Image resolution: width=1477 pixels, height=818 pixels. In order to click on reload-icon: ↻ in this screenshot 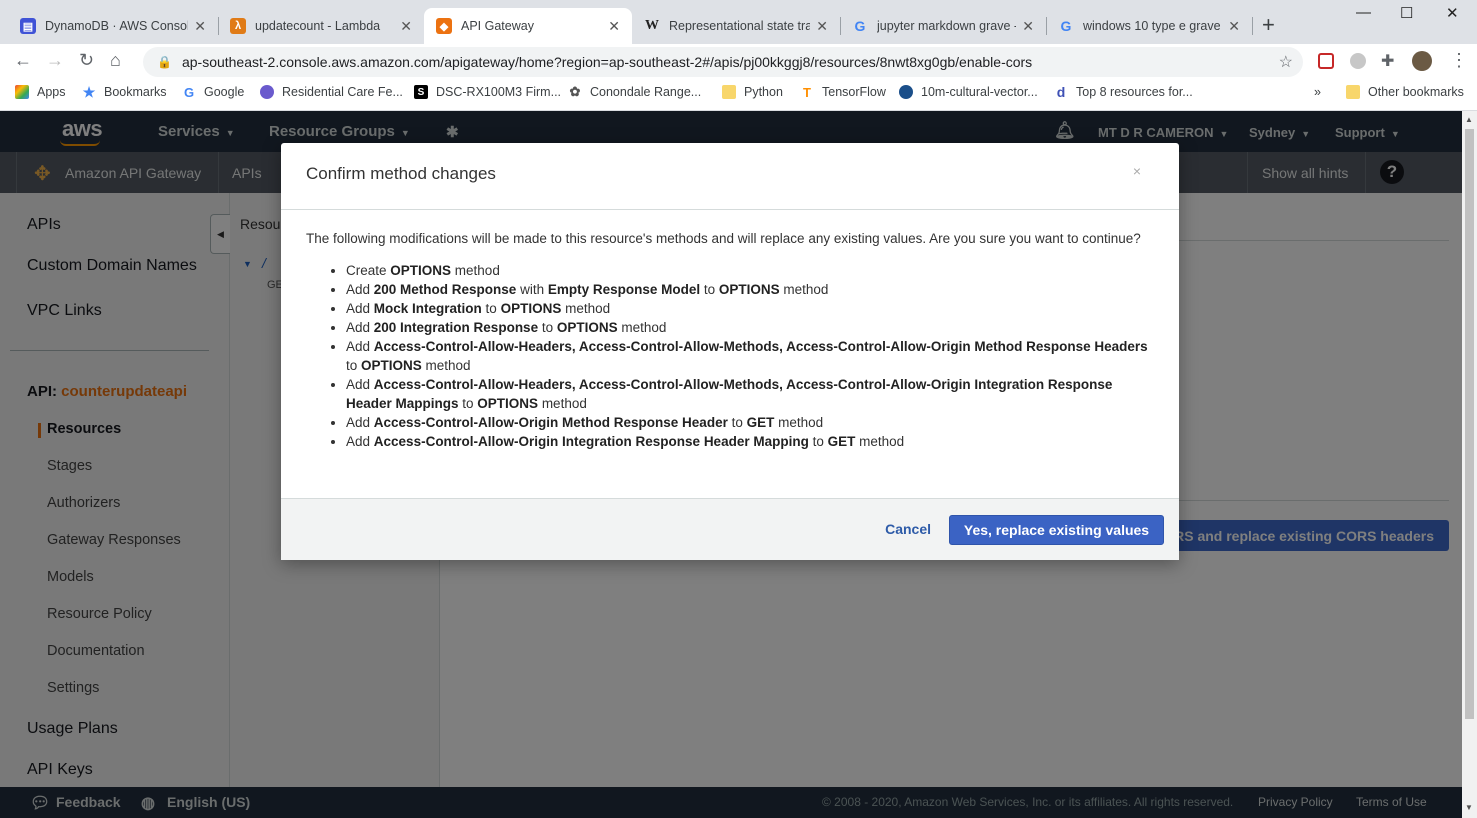, I will do `click(86, 60)`.